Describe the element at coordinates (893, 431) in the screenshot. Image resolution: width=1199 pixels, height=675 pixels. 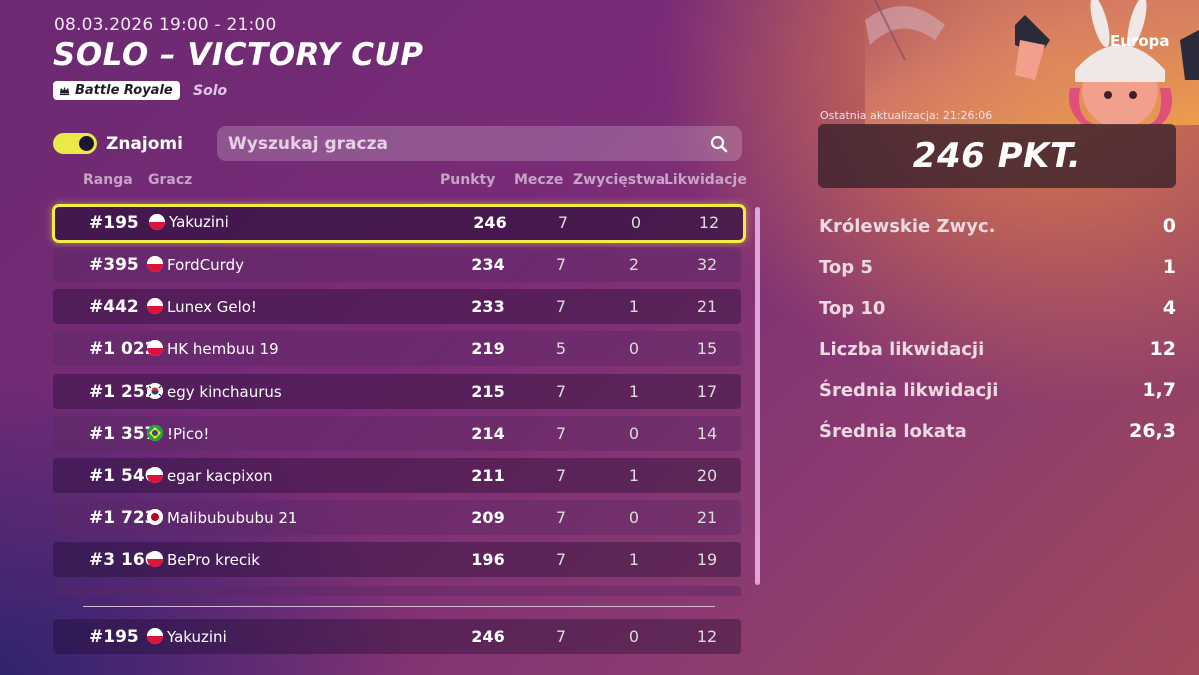
I see `stat-label: Średnia lokata` at that location.